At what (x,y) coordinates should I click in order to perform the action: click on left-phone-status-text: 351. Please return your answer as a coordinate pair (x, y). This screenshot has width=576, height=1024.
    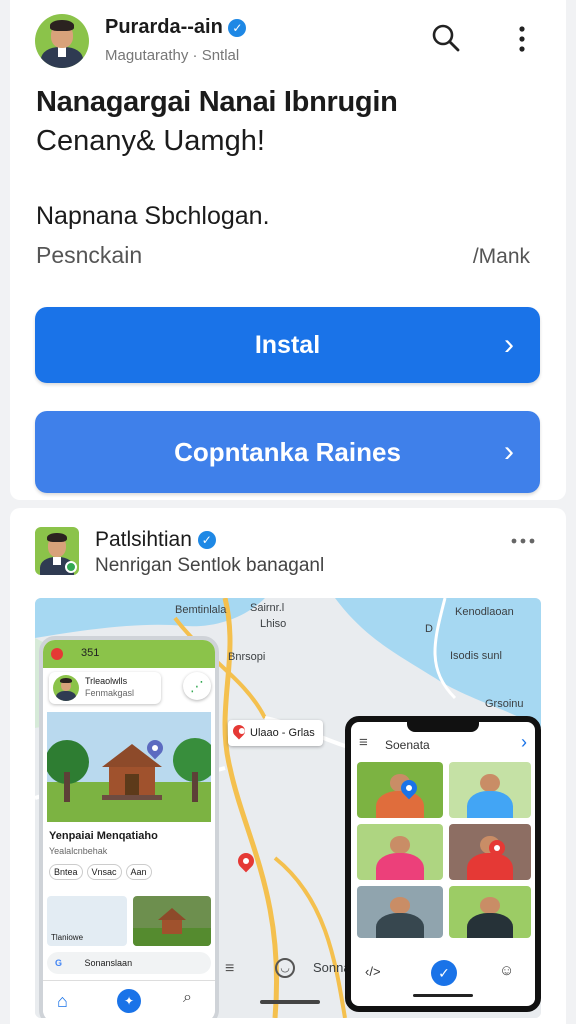
    Looking at the image, I should click on (90, 653).